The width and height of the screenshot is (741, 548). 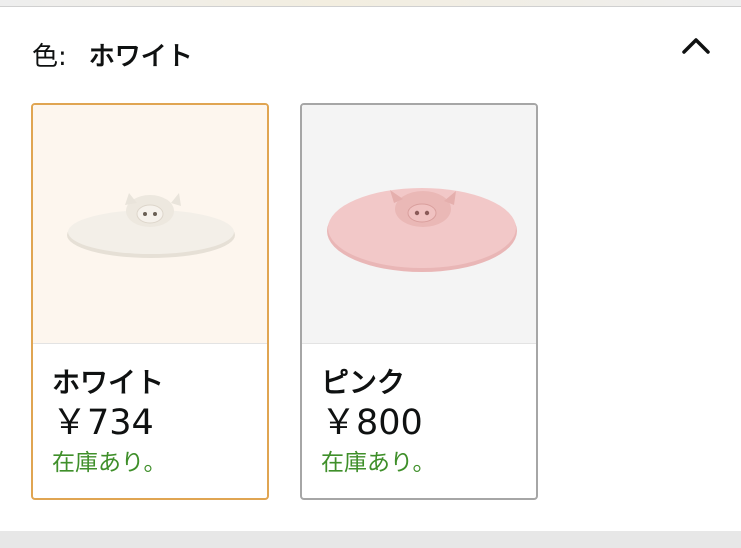 I want to click on option-price: ￥734, so click(x=103, y=423).